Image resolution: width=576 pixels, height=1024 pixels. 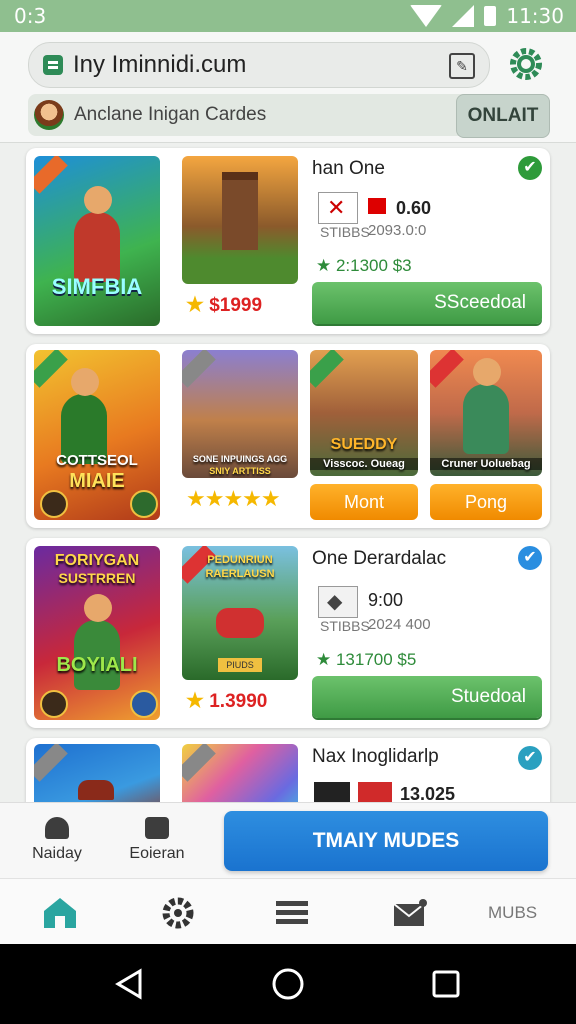 I want to click on game-screenshot-3: PEDUNRIUN RAERLAUSN PIUDS, so click(x=240, y=613).